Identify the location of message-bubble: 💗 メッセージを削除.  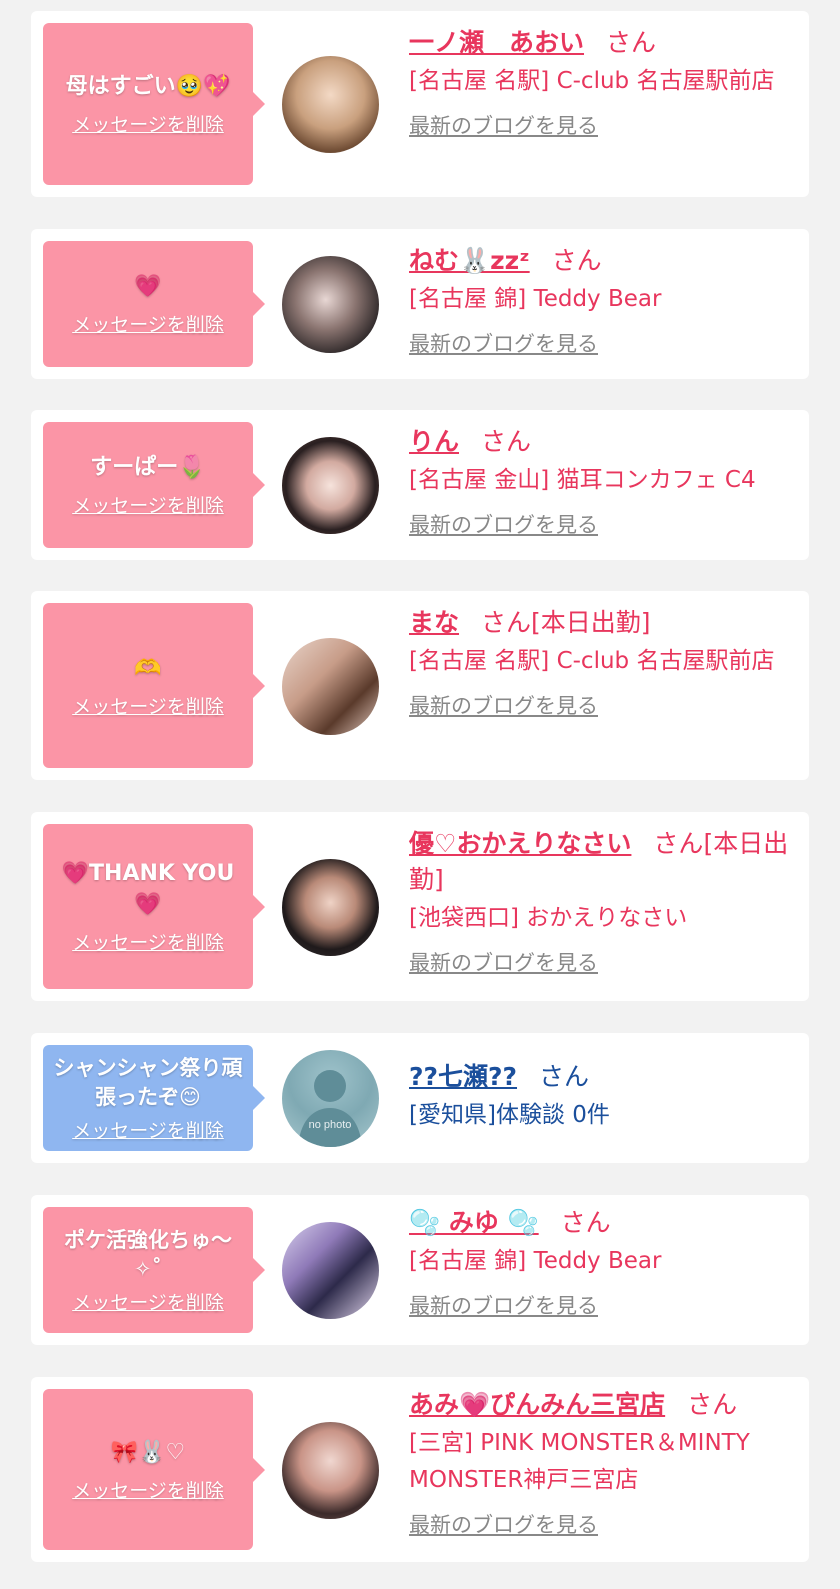
(154, 304).